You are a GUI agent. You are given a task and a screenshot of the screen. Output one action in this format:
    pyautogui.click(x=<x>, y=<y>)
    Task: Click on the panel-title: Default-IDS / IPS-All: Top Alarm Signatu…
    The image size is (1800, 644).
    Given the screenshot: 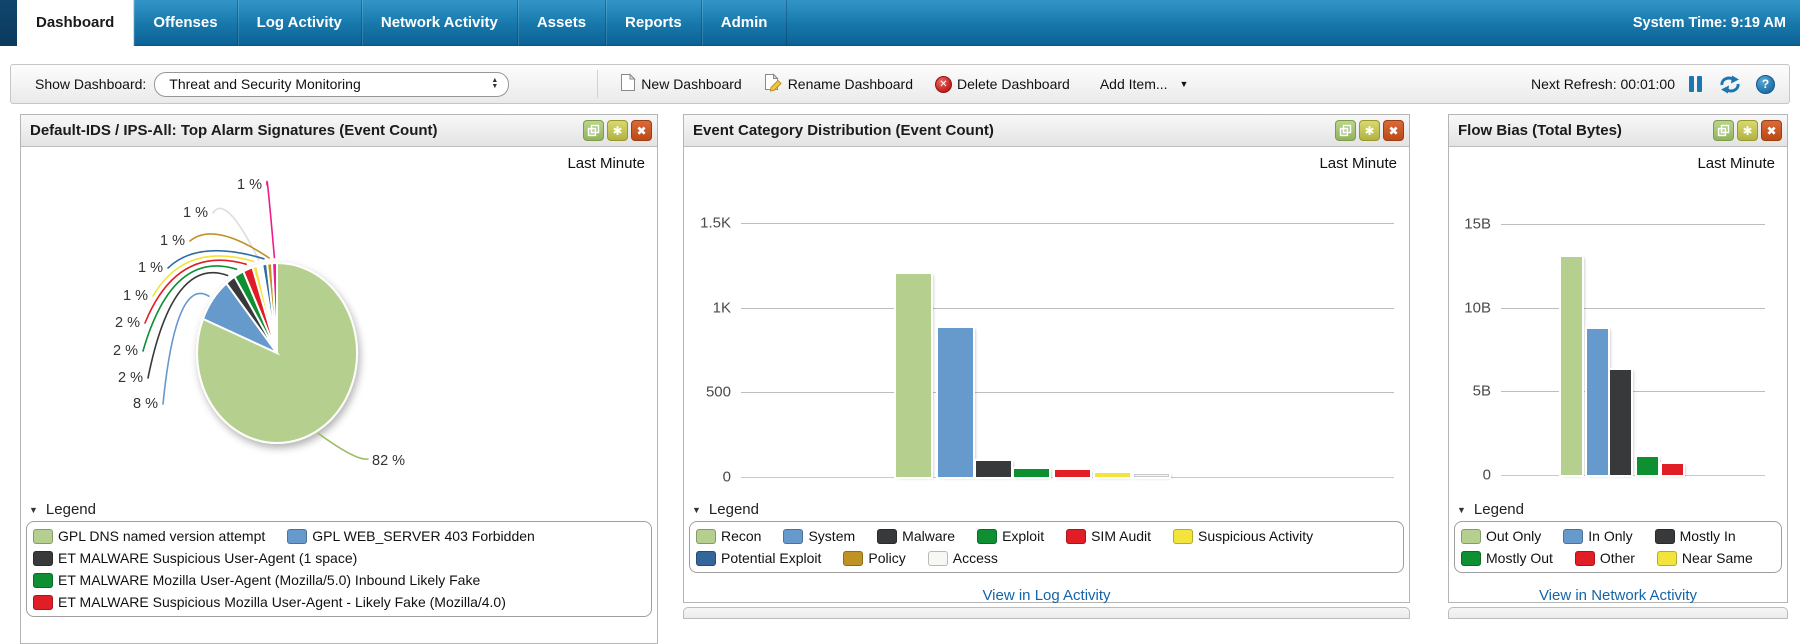 What is the action you would take?
    pyautogui.click(x=234, y=130)
    